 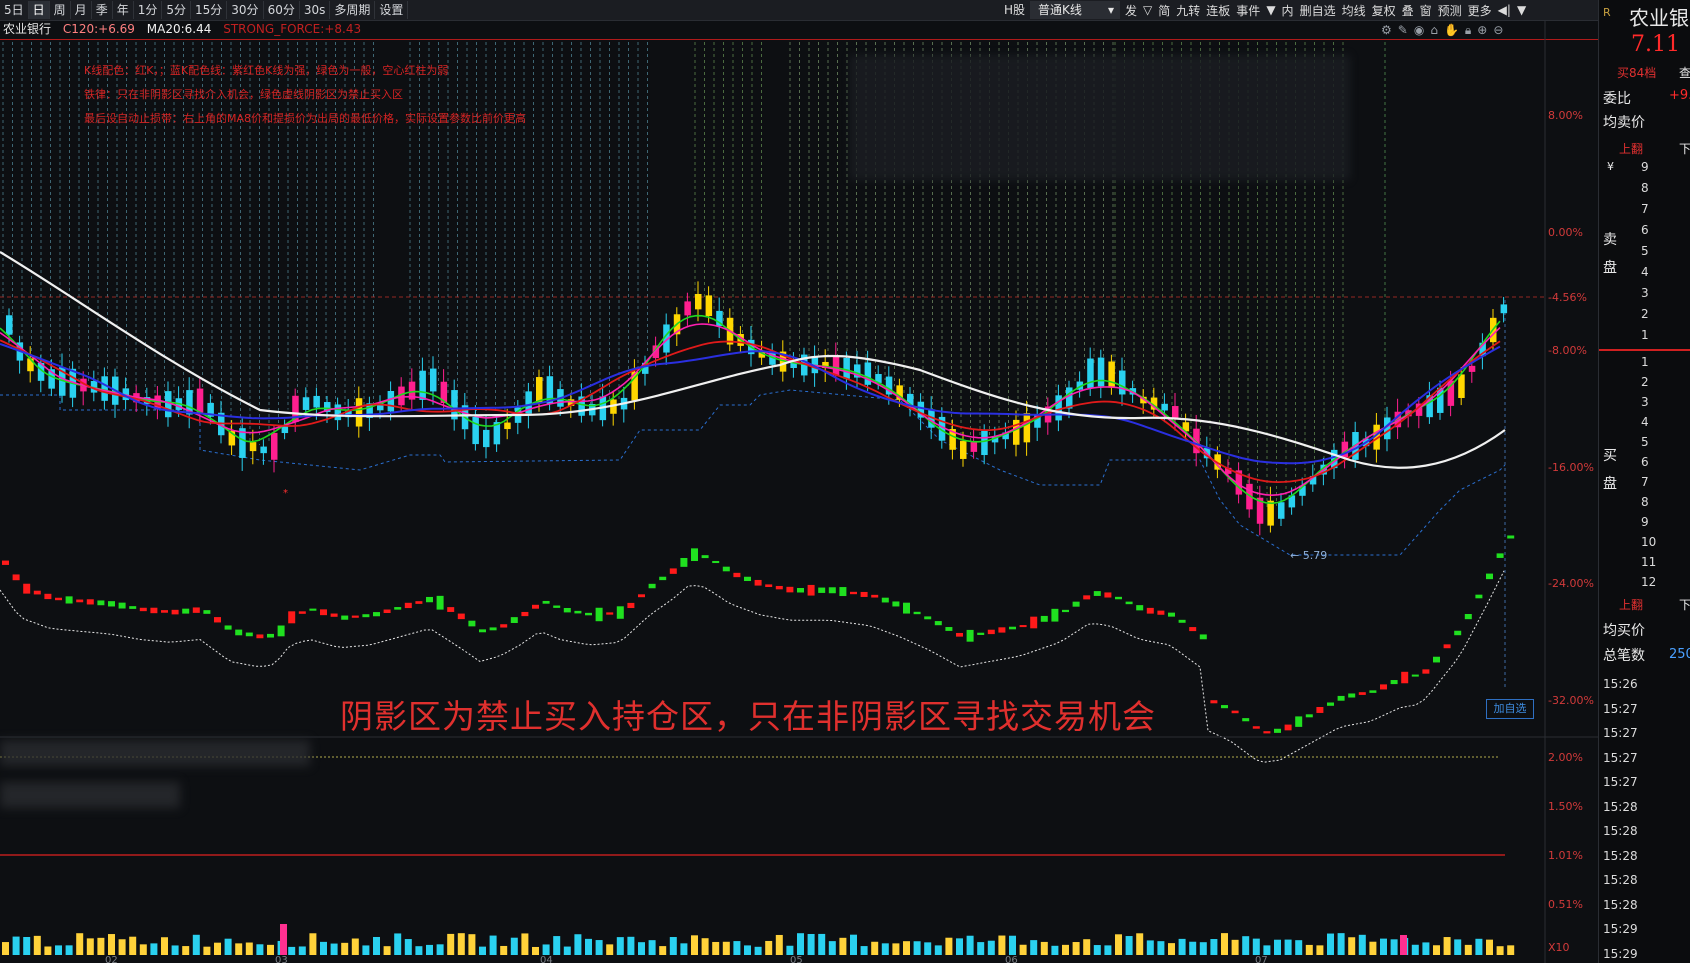 What do you see at coordinates (1645, 272) in the screenshot?
I see `sell-level: 4` at bounding box center [1645, 272].